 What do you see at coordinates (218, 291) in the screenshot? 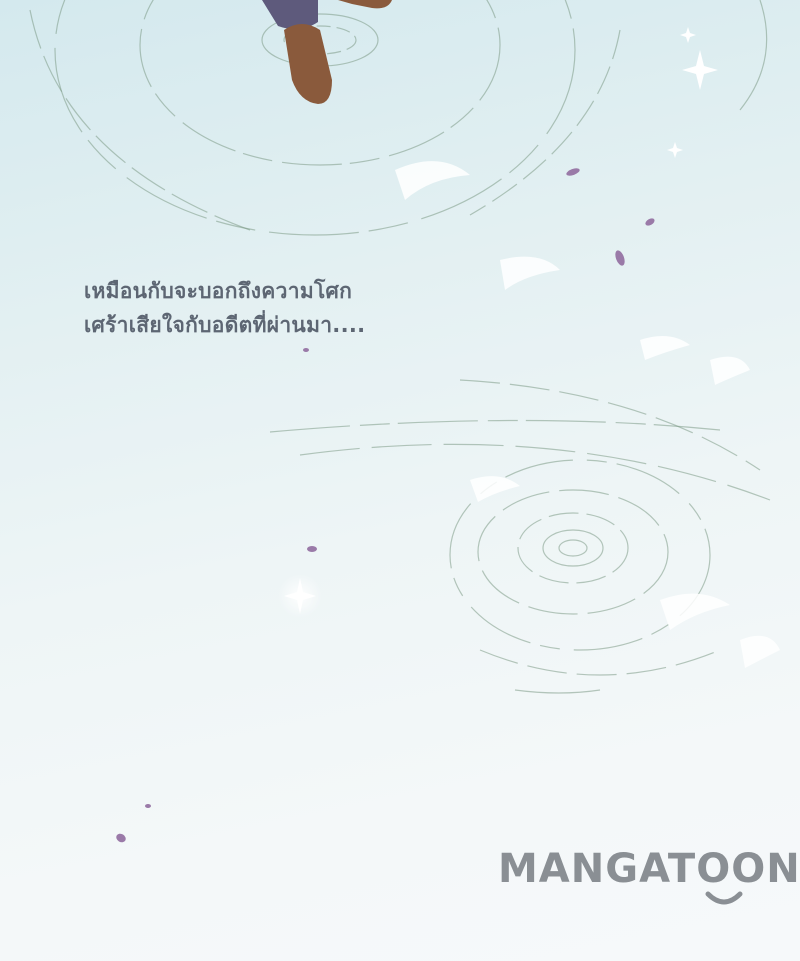
I see `narration-line: เหมือนกับจะบอกถึงความโศก` at bounding box center [218, 291].